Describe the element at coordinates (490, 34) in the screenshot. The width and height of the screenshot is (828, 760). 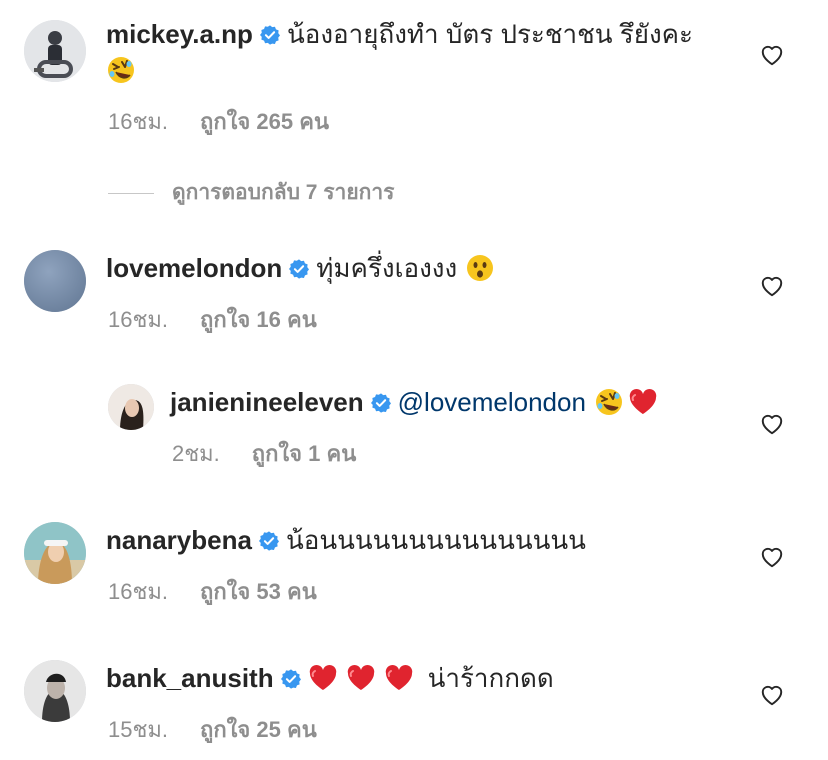
I see `comment-text: น้องอายุถึงทำ บัตร ประชาชน รึยังคะ` at that location.